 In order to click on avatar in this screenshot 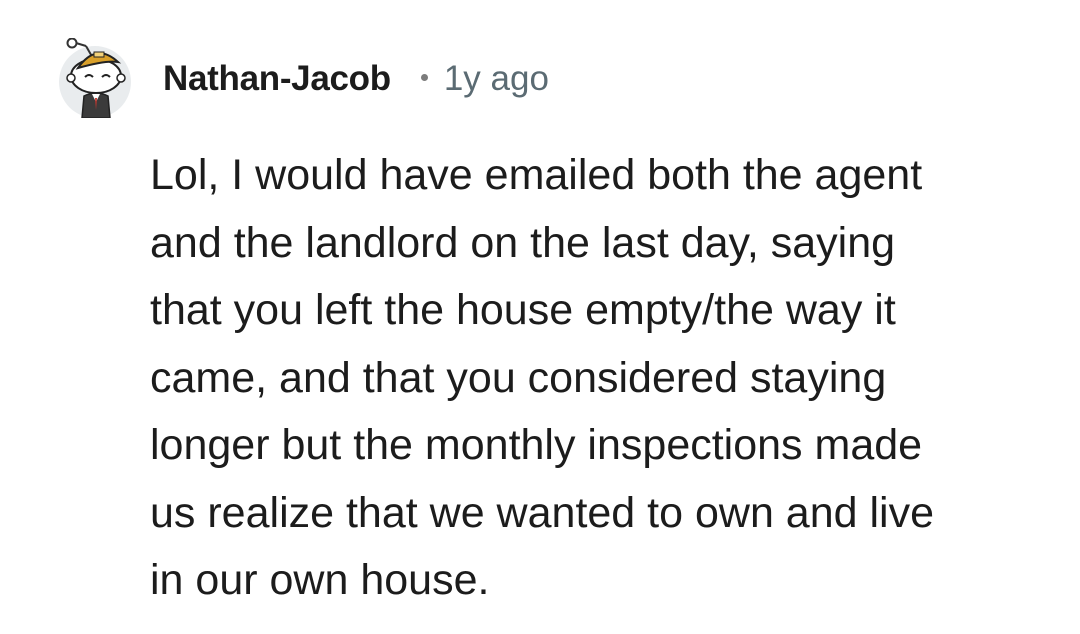, I will do `click(95, 78)`.